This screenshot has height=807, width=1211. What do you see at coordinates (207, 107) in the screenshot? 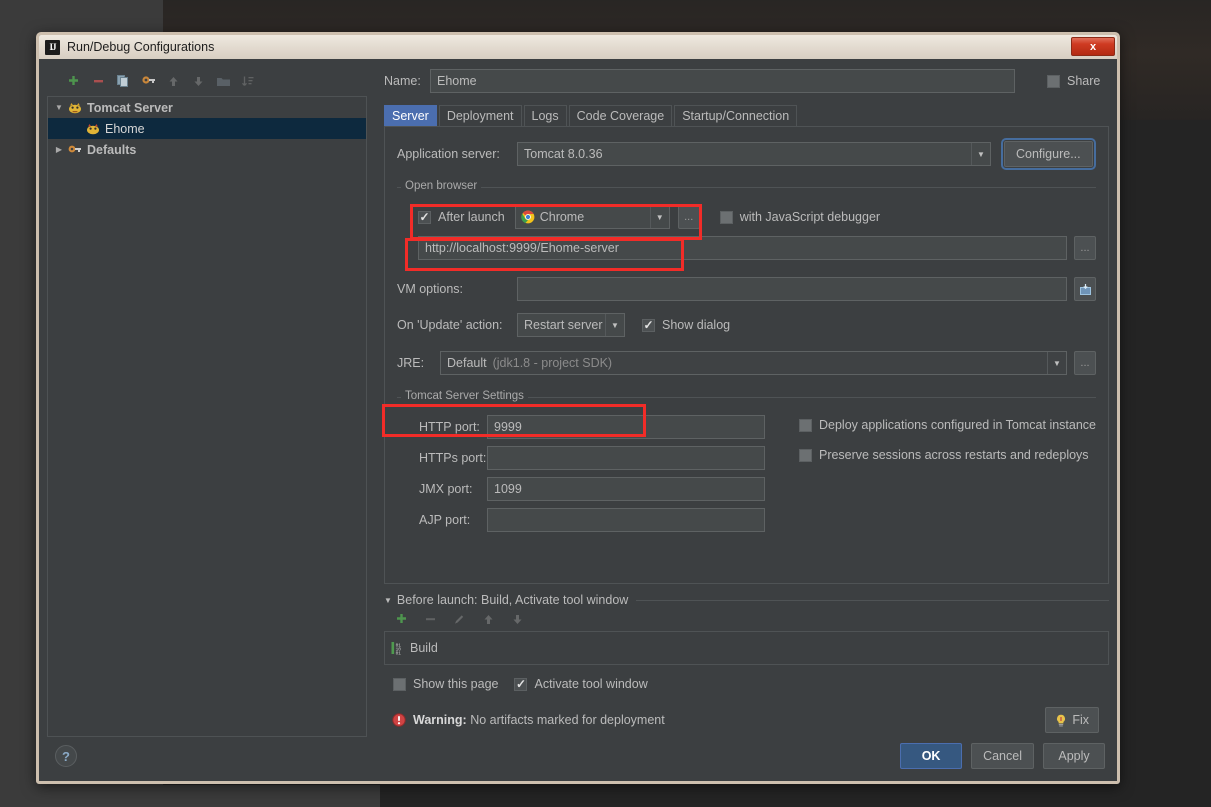
I see `tree-item-tomcat-server: ▼ Tomcat Server` at bounding box center [207, 107].